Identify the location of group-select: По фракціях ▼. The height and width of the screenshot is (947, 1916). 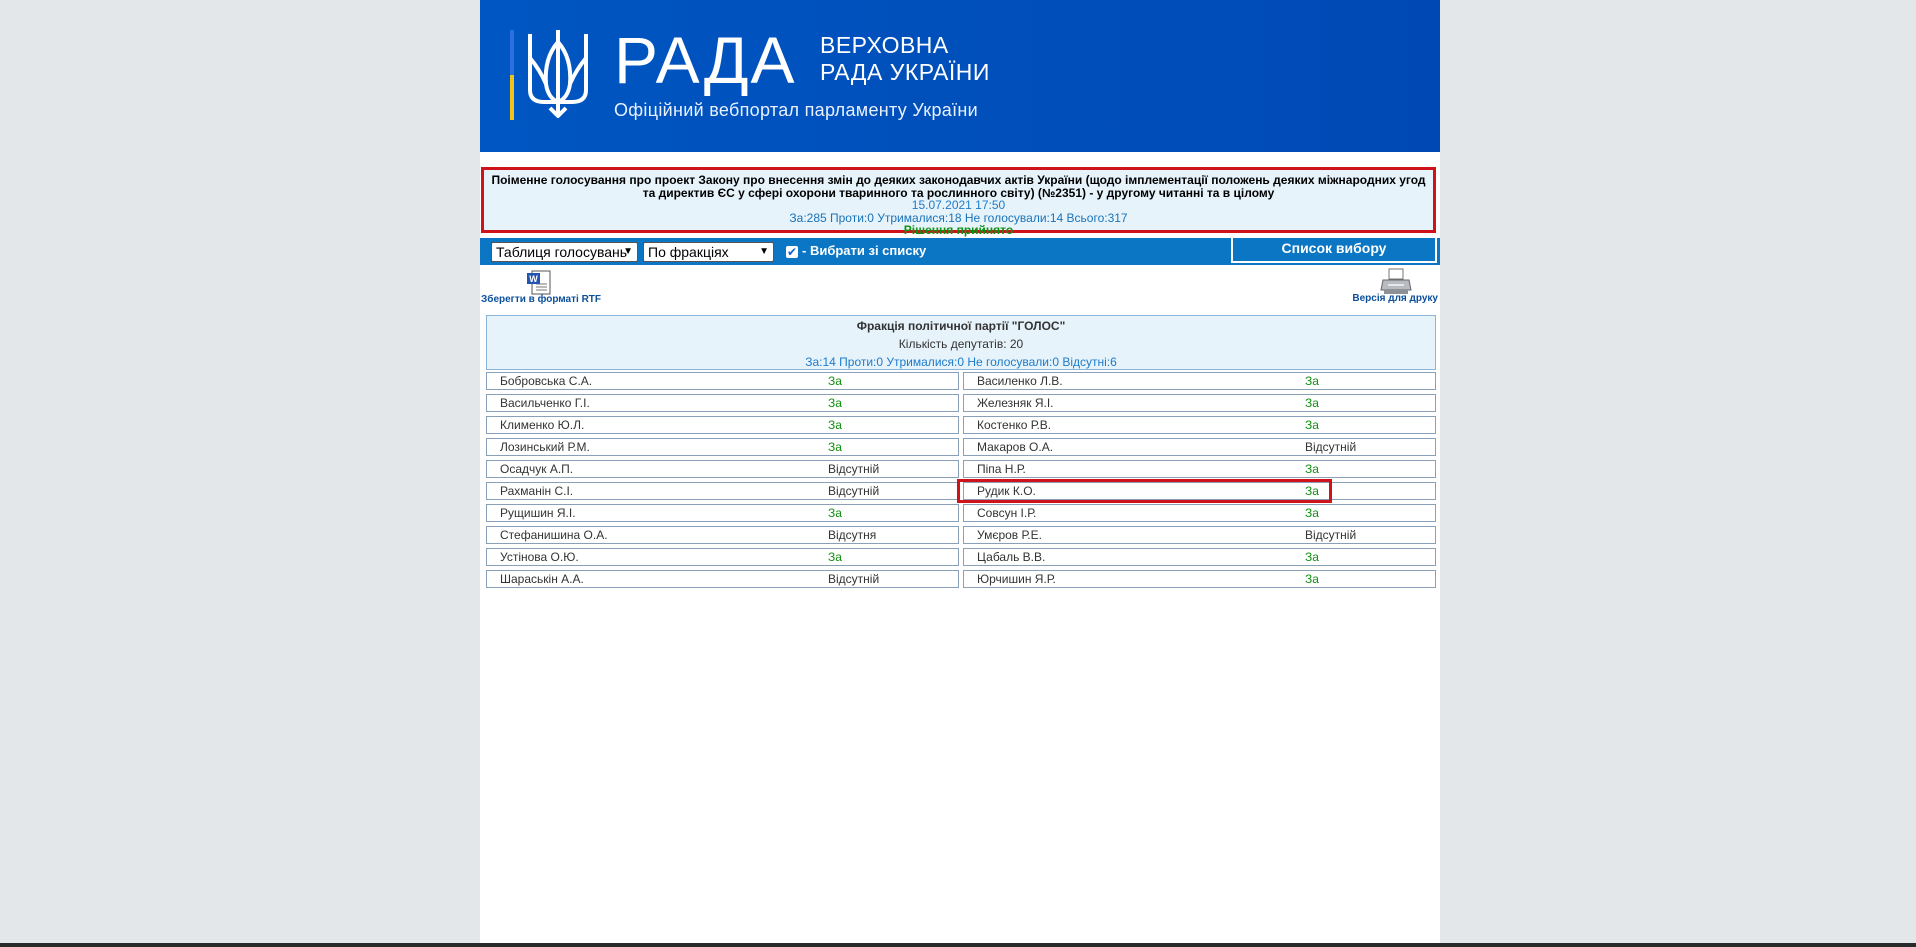
(708, 252).